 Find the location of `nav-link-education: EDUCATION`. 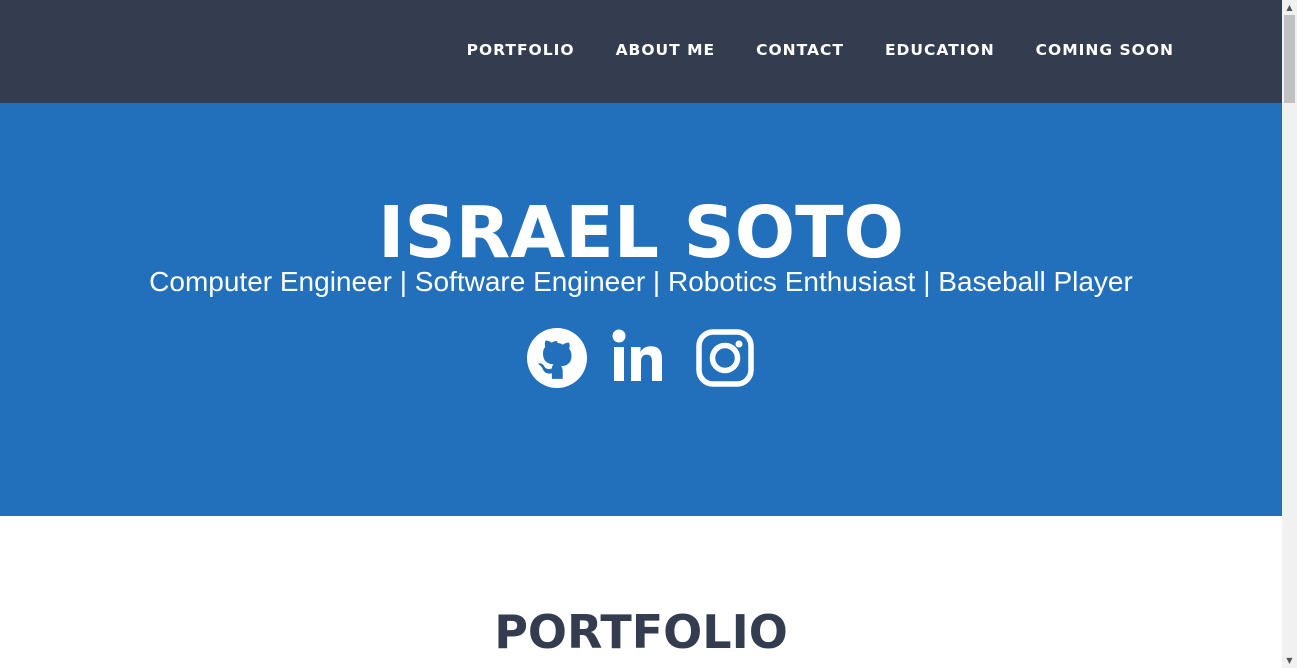

nav-link-education: EDUCATION is located at coordinates (940, 50).